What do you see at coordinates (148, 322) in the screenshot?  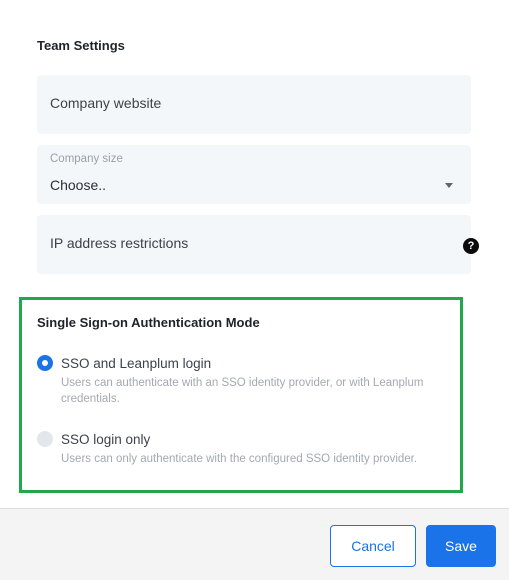 I see `sso-section-title: Single Sign-on Authentication Mode` at bounding box center [148, 322].